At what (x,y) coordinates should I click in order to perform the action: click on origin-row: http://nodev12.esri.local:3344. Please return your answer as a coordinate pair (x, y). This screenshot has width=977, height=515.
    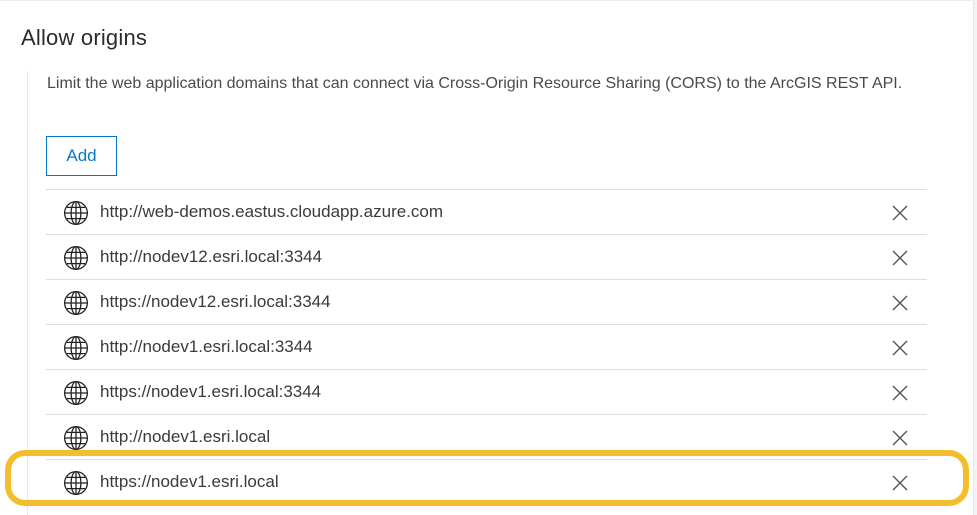
    Looking at the image, I should click on (486, 257).